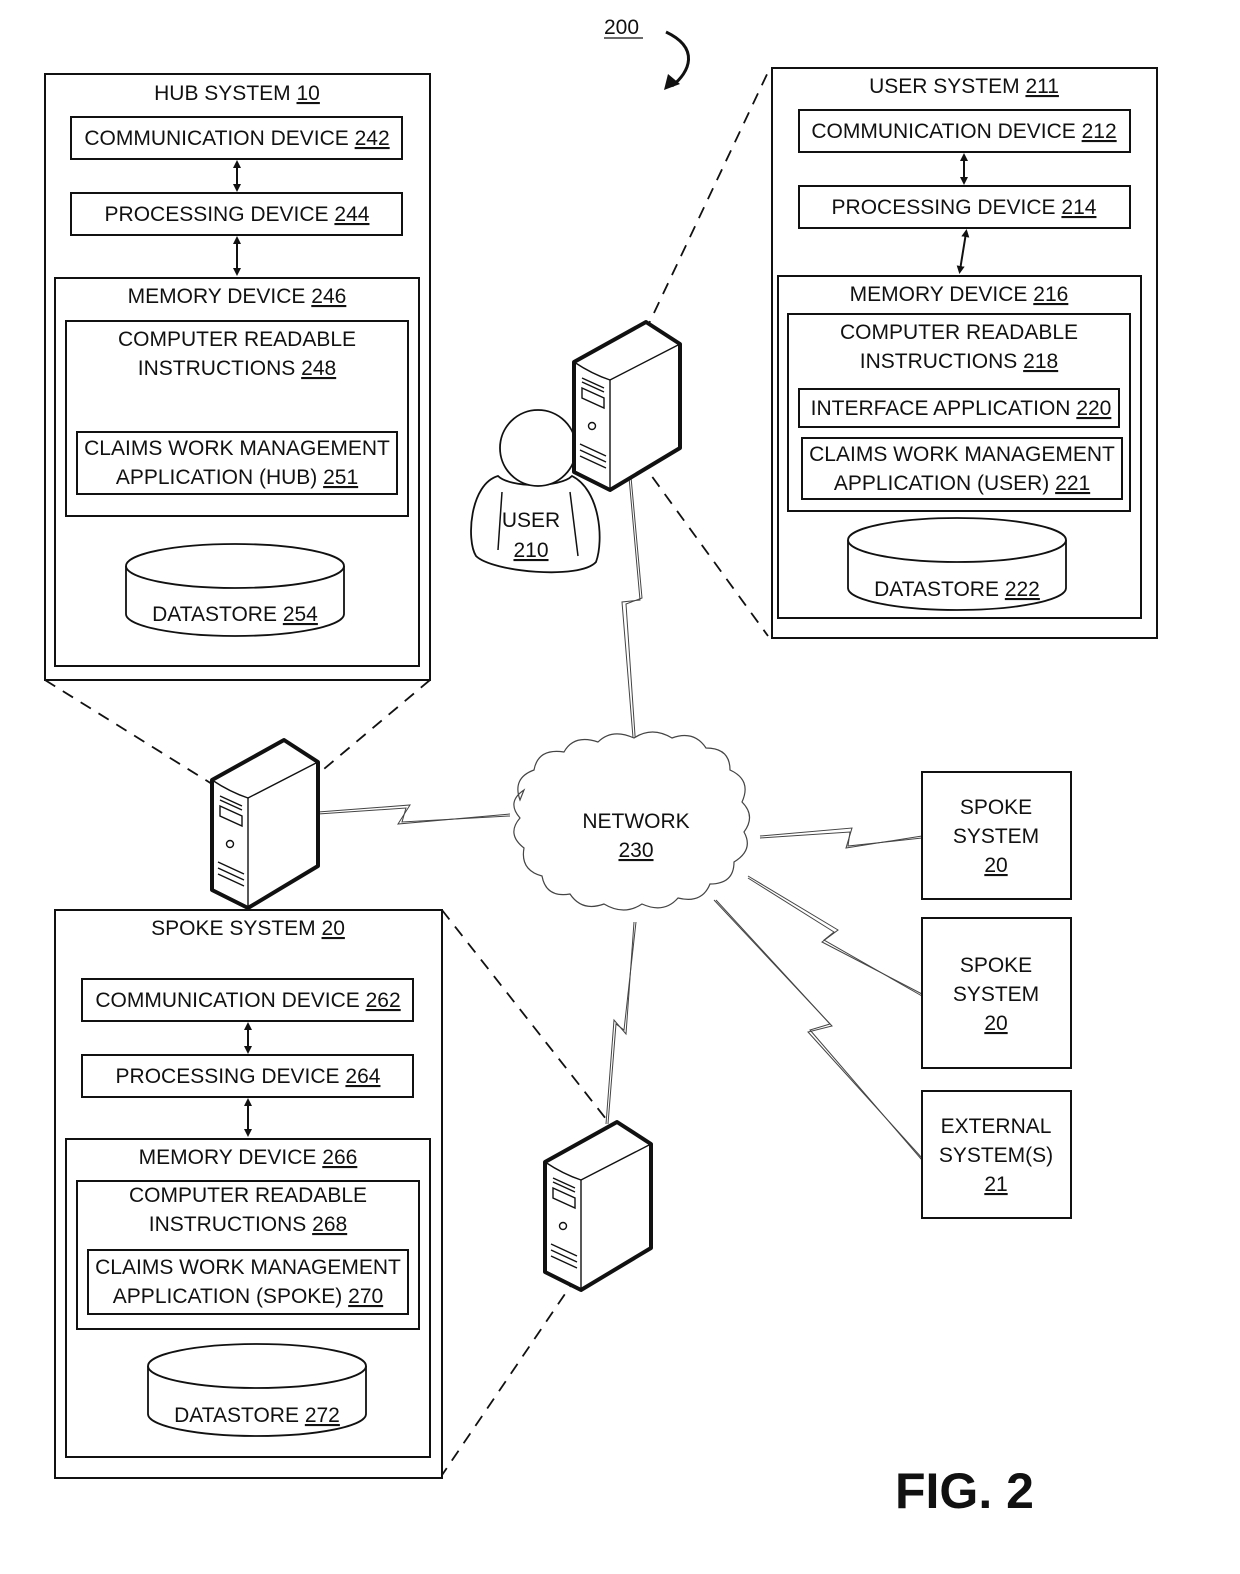 The width and height of the screenshot is (1240, 1574). Describe the element at coordinates (257, 1390) in the screenshot. I see `spoke-datastore: DATASTORE 272` at that location.